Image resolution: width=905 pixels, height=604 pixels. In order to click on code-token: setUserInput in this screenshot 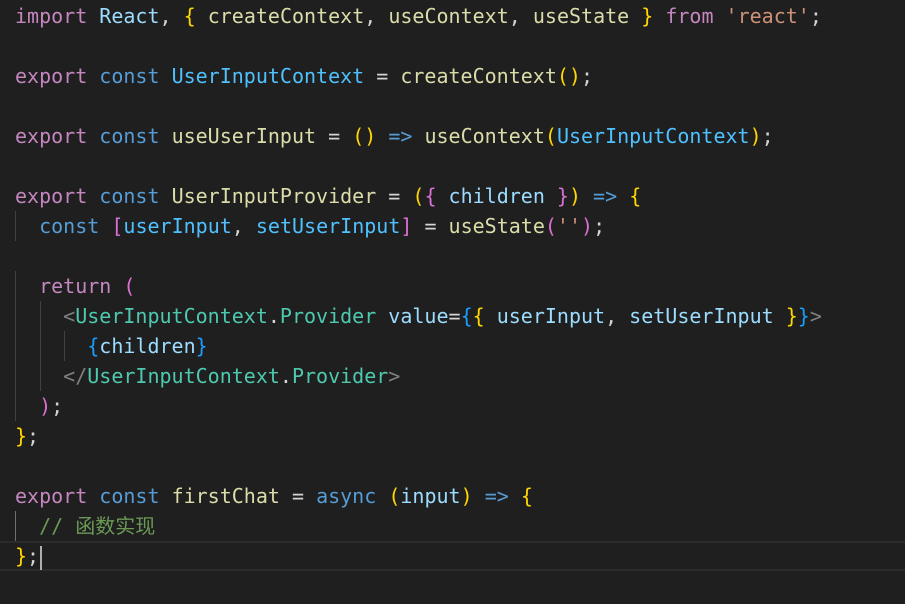, I will do `click(701, 316)`.